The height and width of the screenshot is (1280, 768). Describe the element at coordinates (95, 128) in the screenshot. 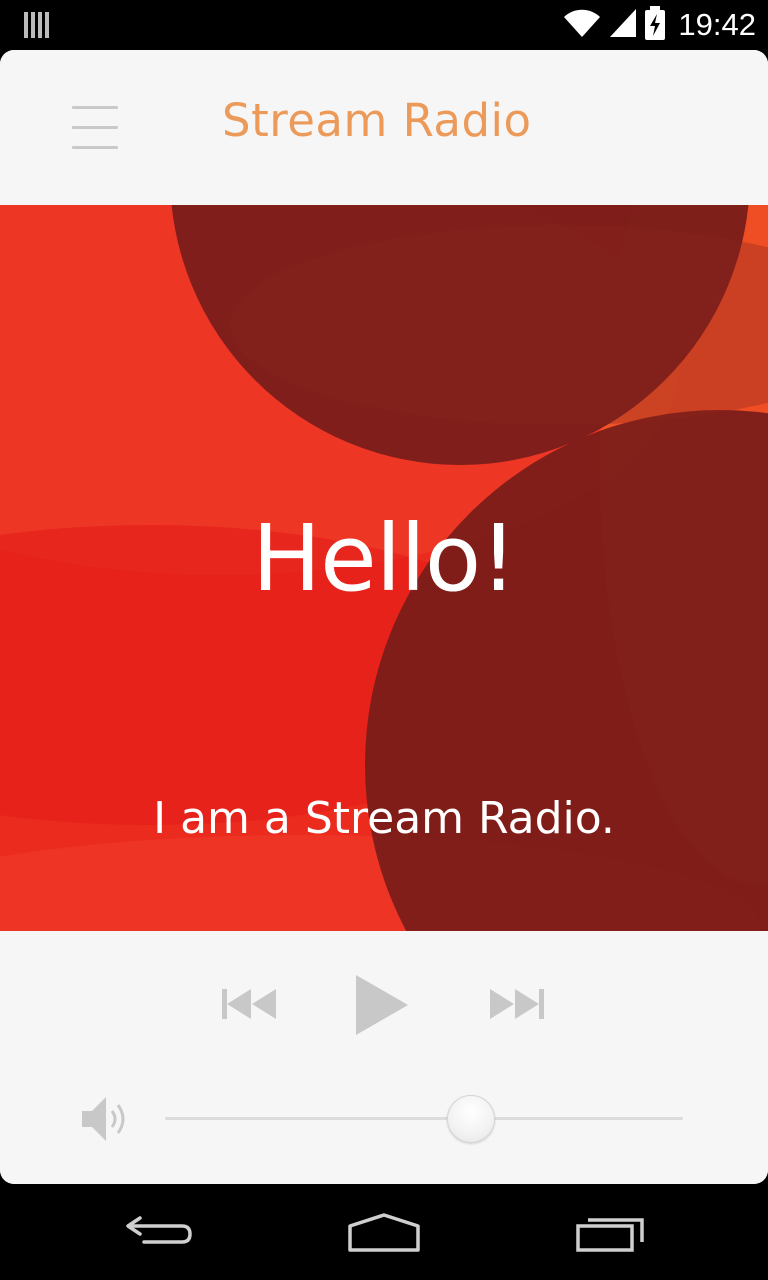

I see `menu-button` at that location.